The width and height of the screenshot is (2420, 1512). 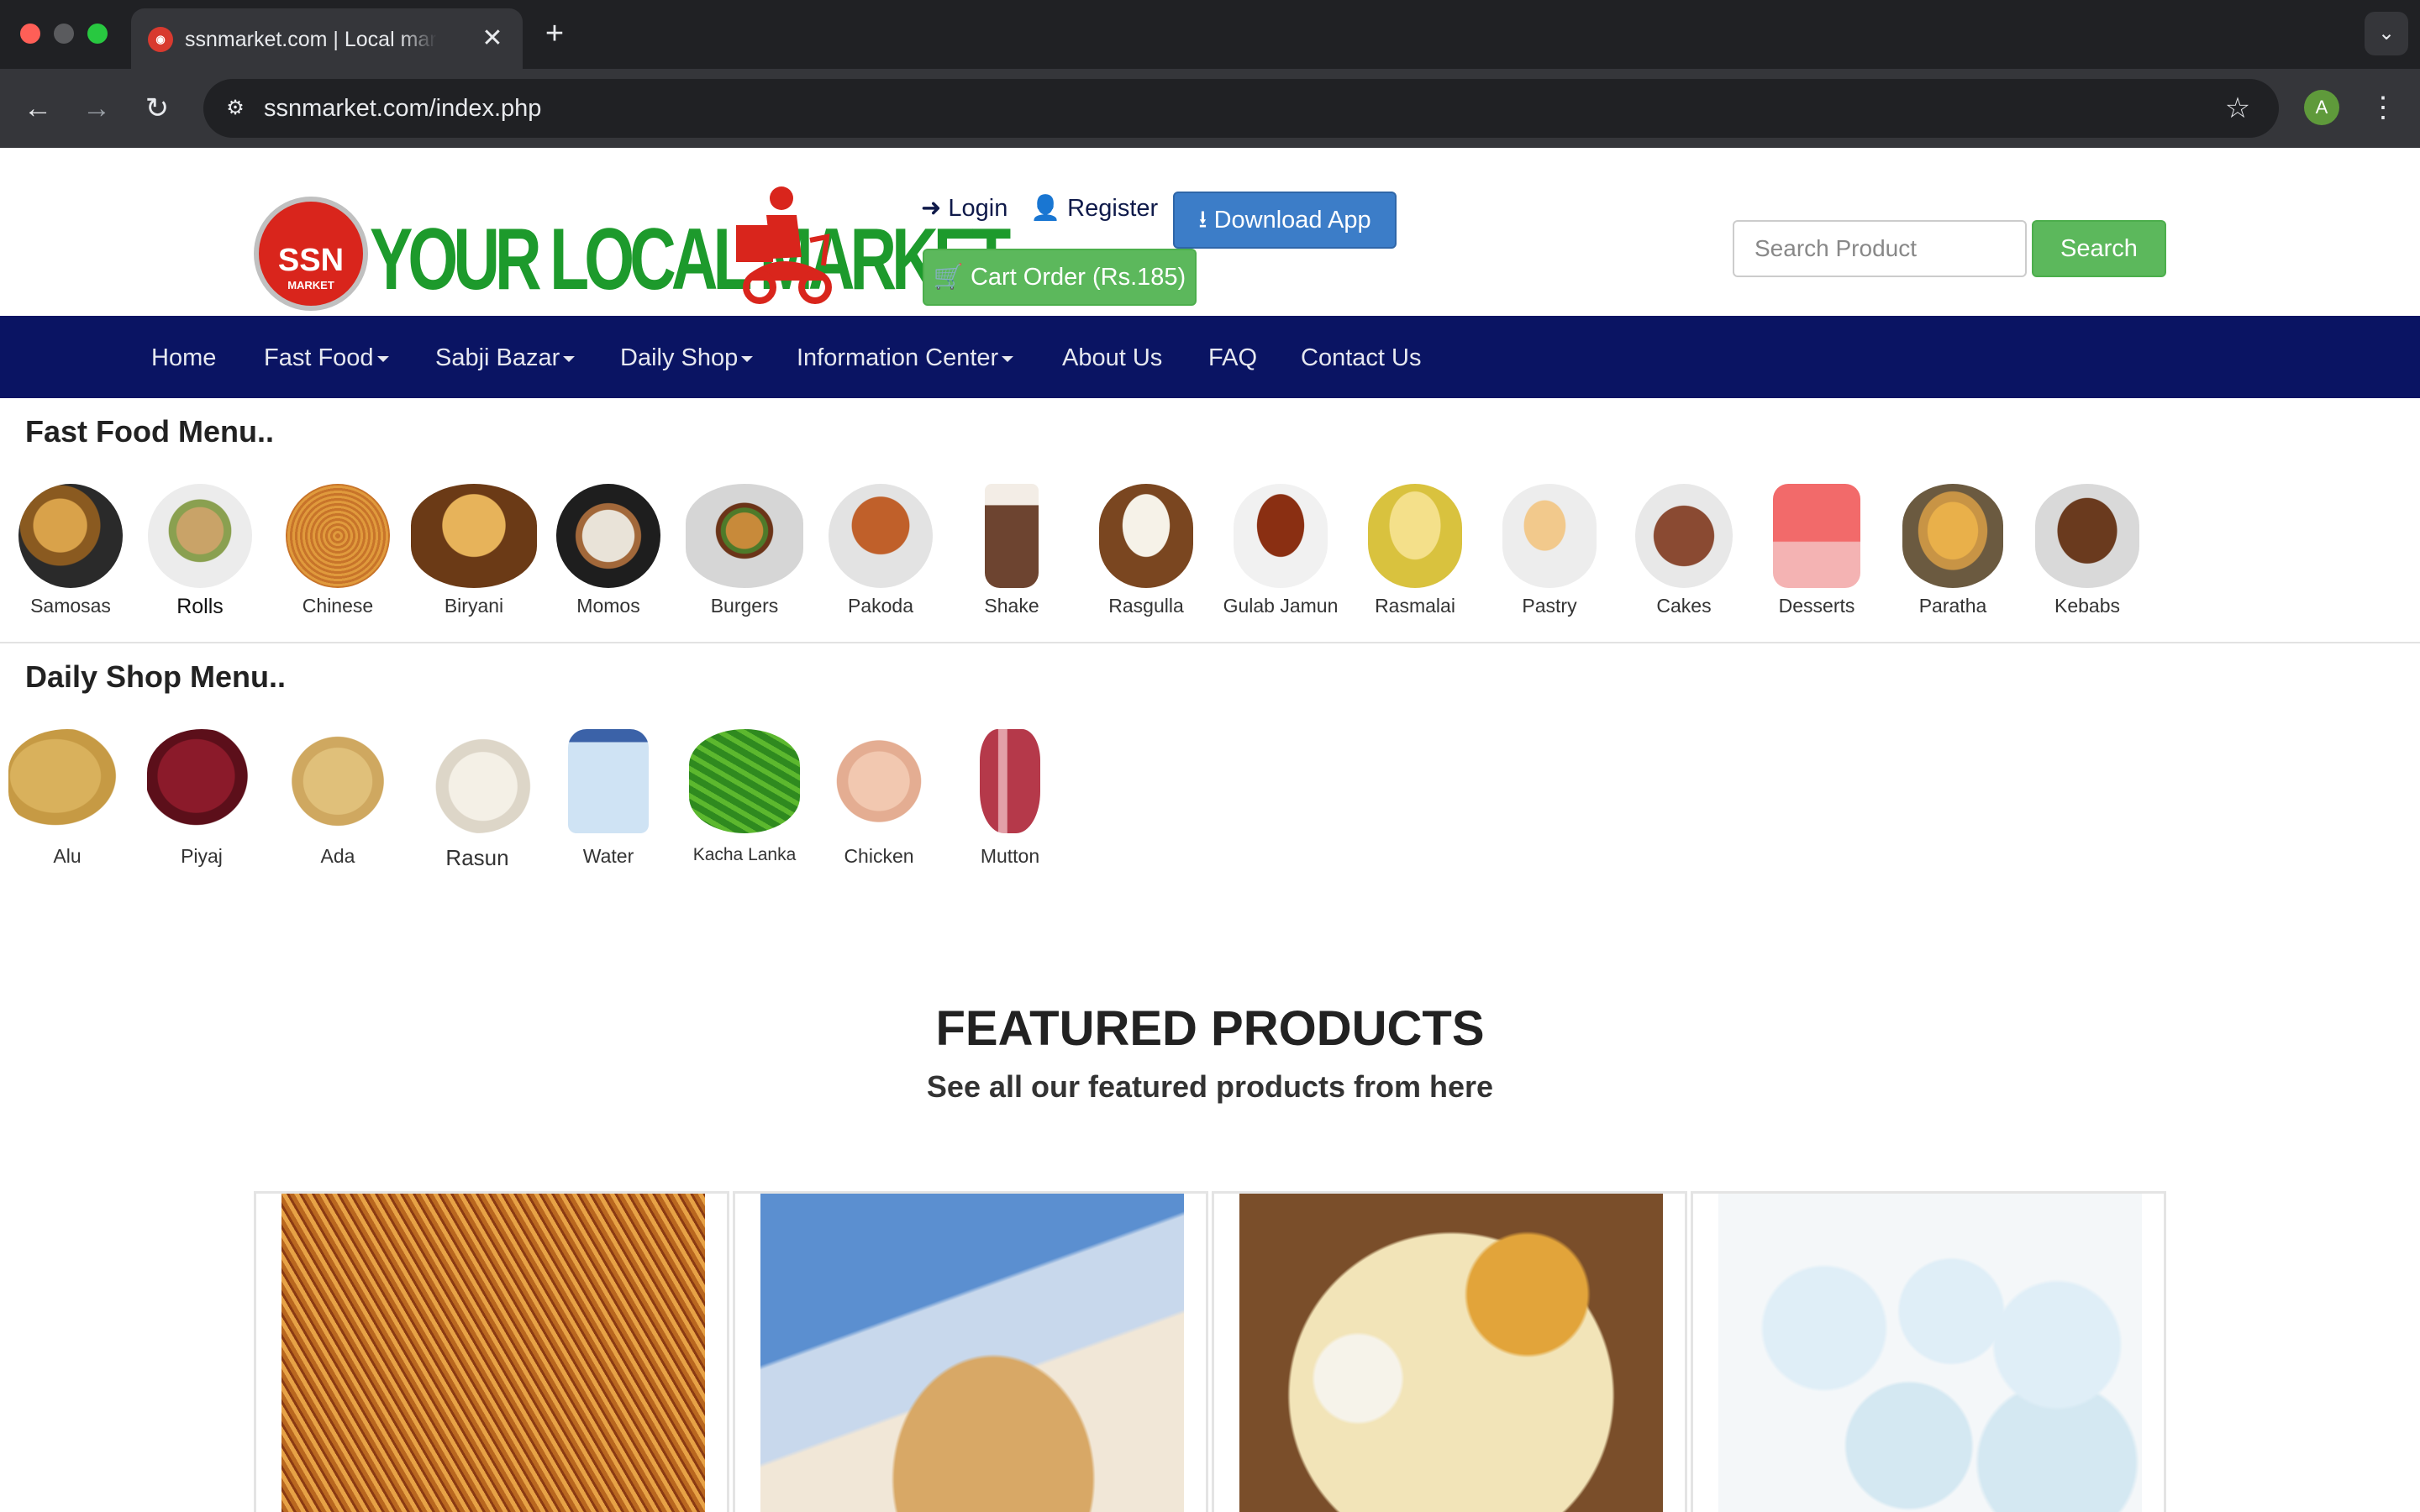 I want to click on fast-food-item-paratha: Paratha, so click(x=1953, y=550).